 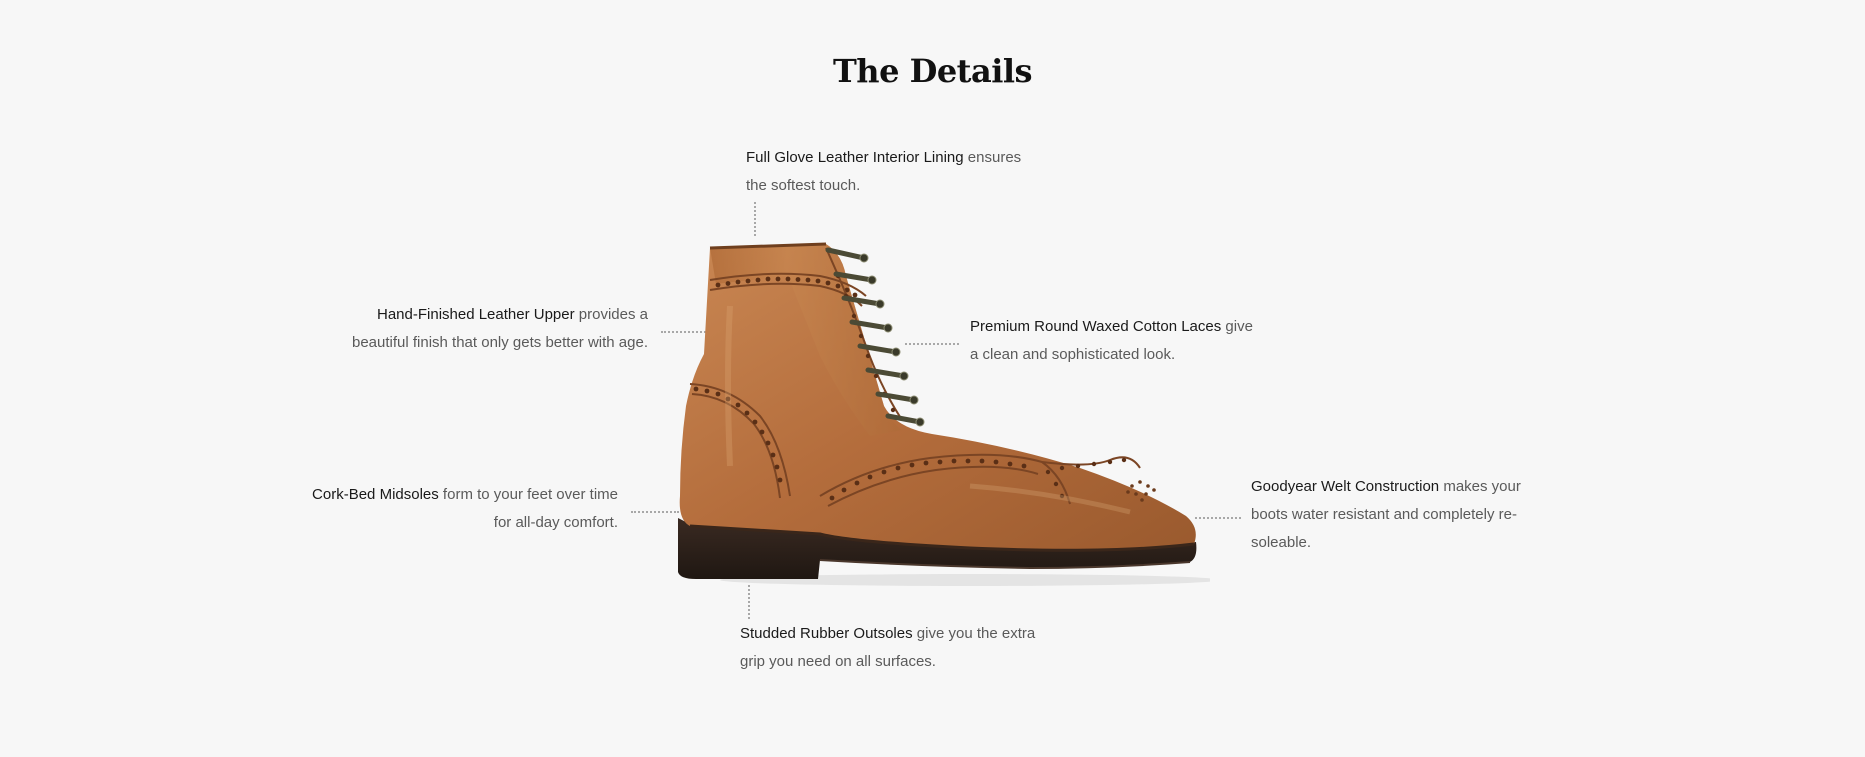 I want to click on callout-lead: Goodyear Welt Construction, so click(x=1345, y=486).